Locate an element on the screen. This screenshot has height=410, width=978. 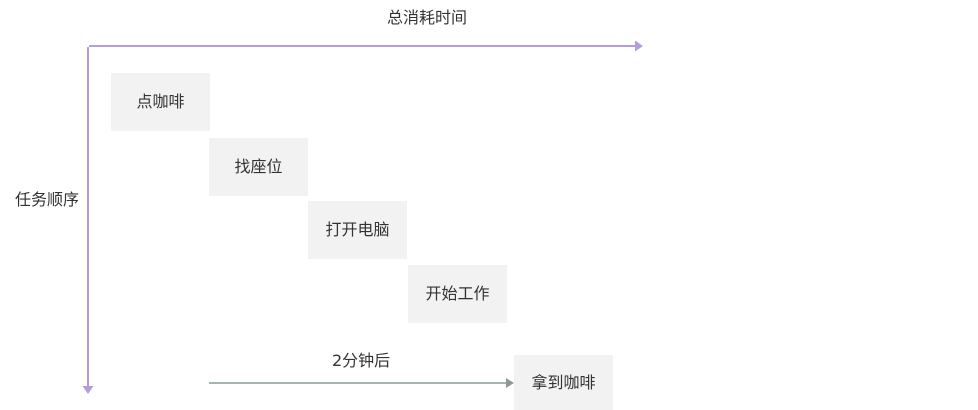
order-axis-arrowhead is located at coordinates (88, 390).